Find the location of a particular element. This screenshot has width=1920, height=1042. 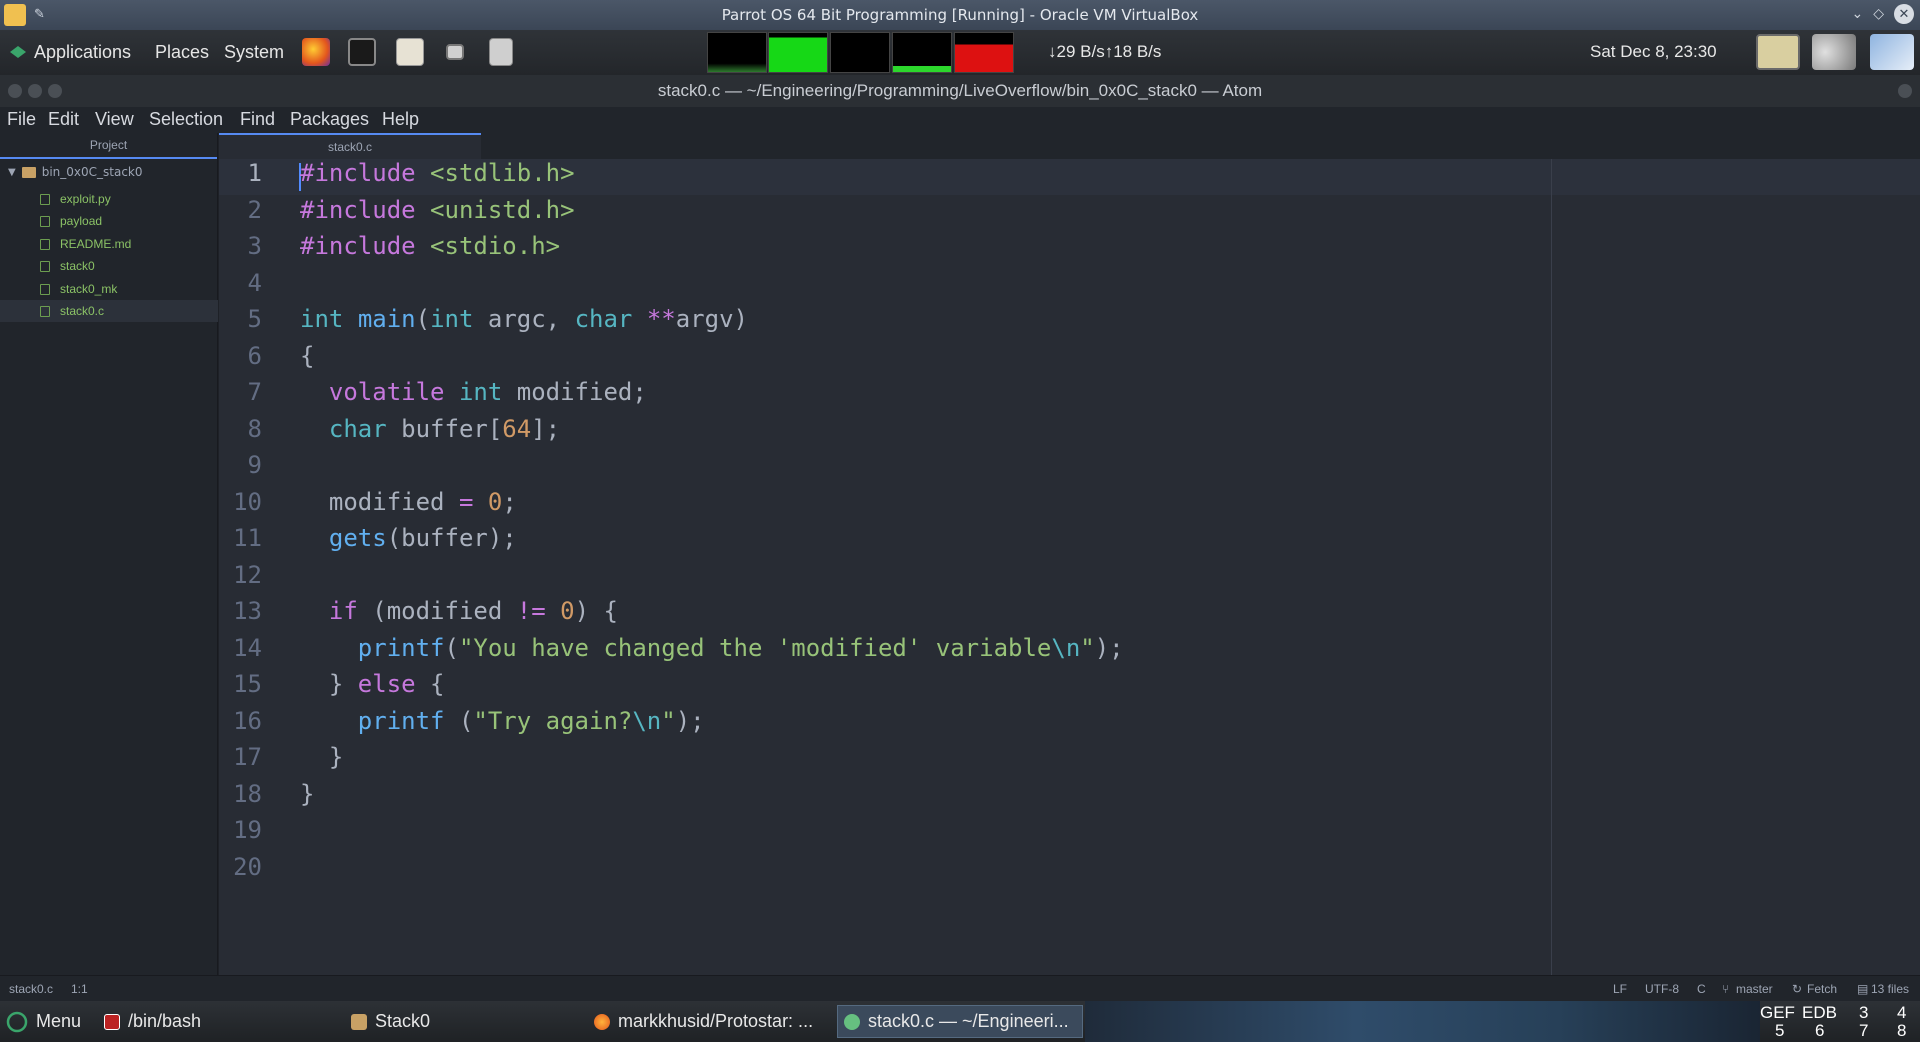

menu-help: Help is located at coordinates (400, 119).